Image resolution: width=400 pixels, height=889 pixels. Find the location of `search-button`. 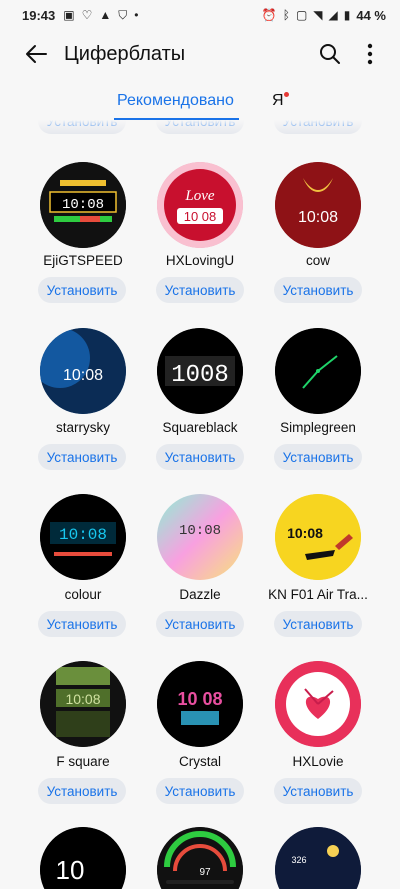

search-button is located at coordinates (330, 54).